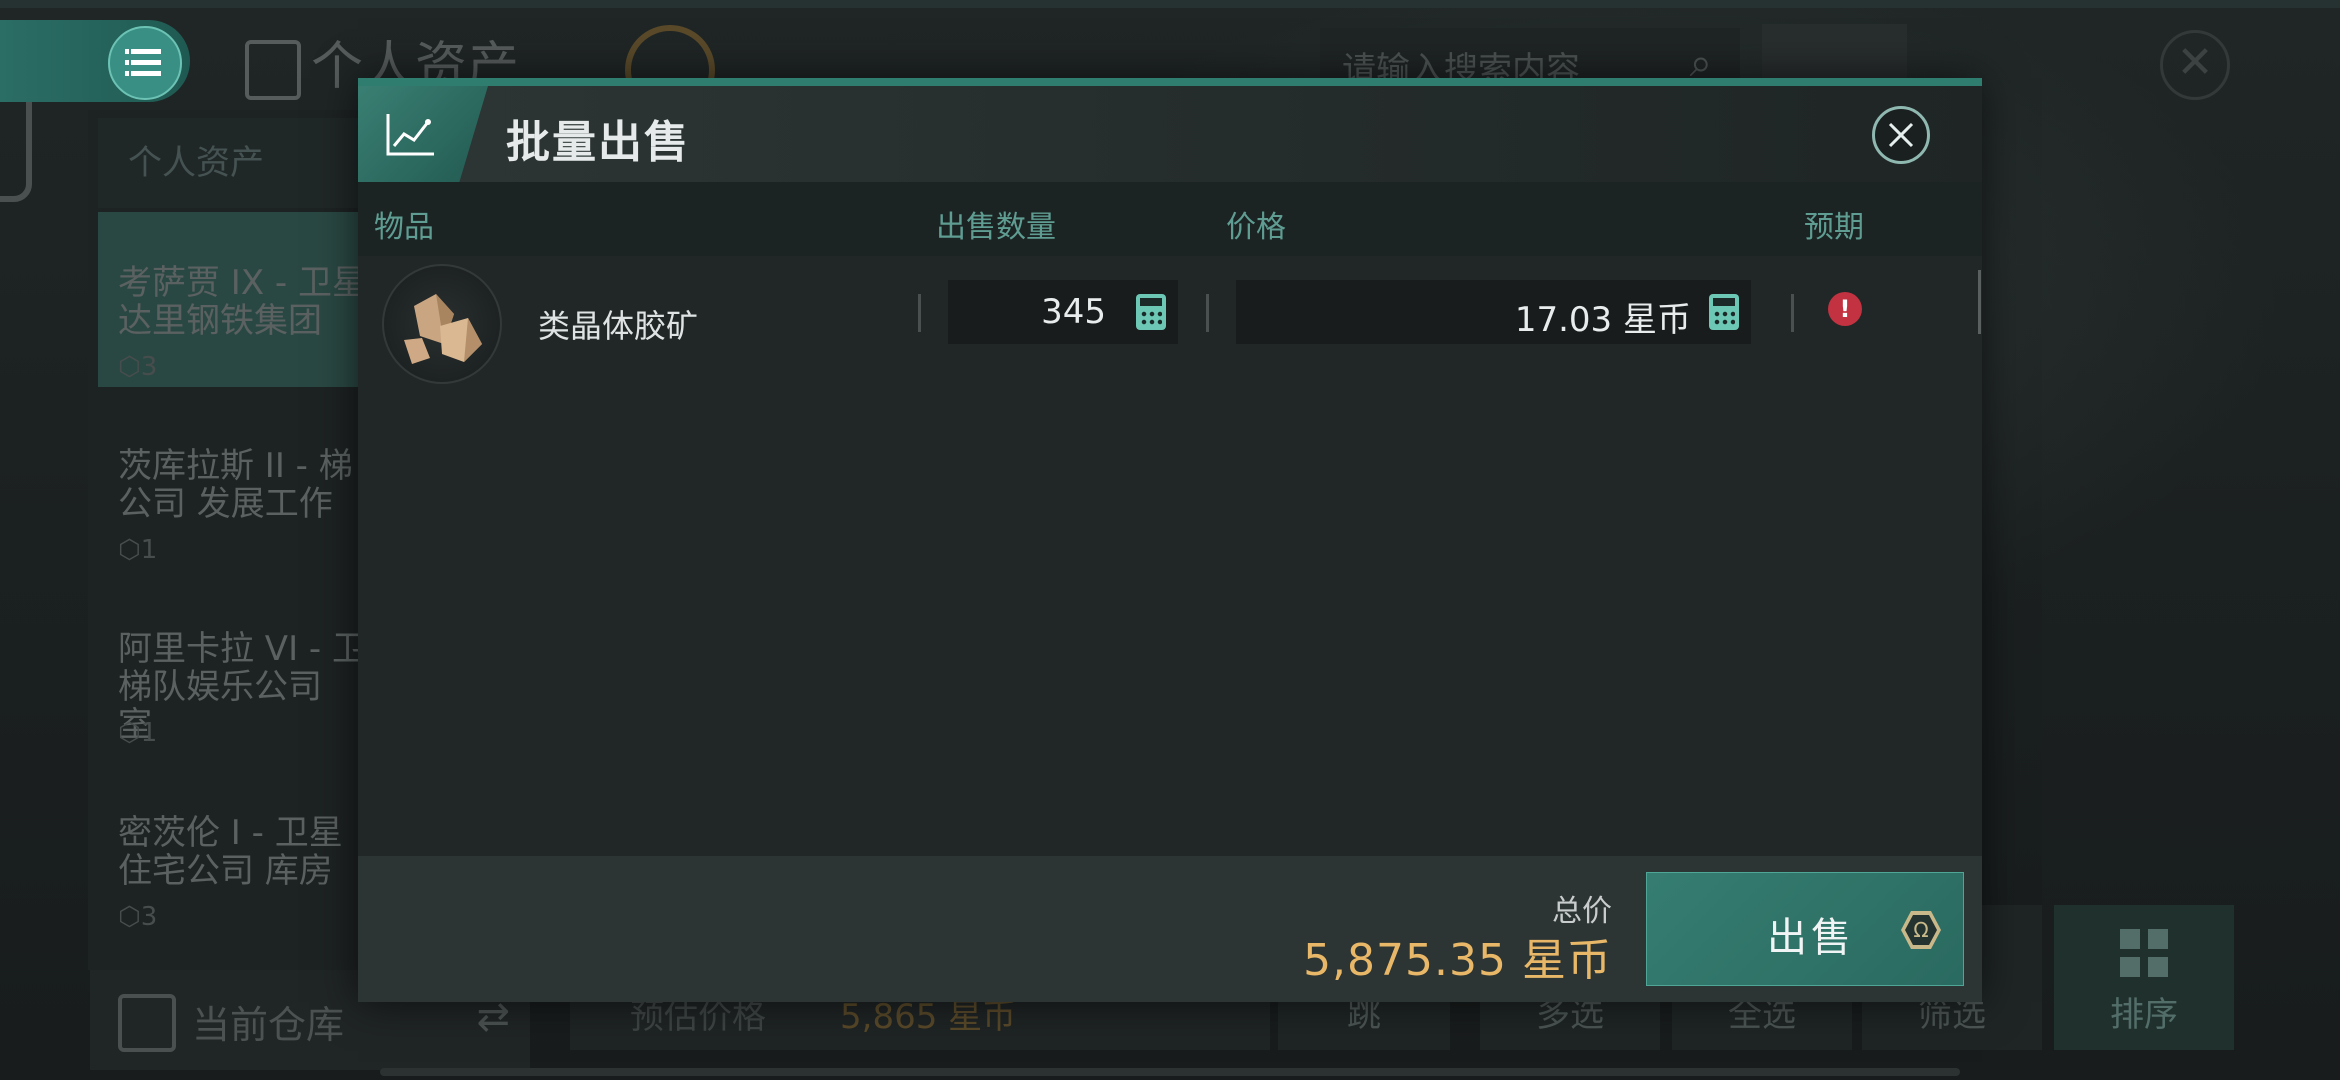  What do you see at coordinates (1811, 938) in the screenshot?
I see `sell-button-label: 出售` at bounding box center [1811, 938].